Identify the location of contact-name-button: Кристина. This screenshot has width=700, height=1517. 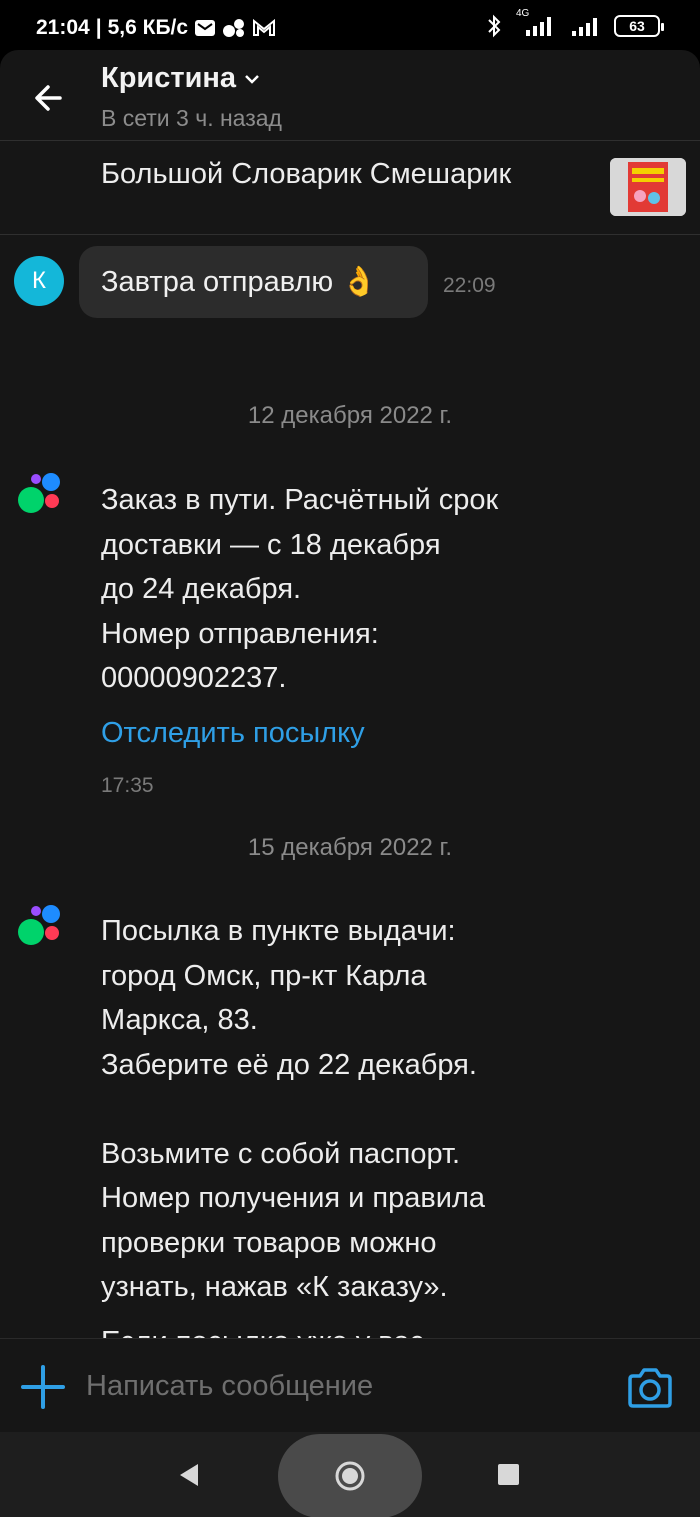
(180, 78).